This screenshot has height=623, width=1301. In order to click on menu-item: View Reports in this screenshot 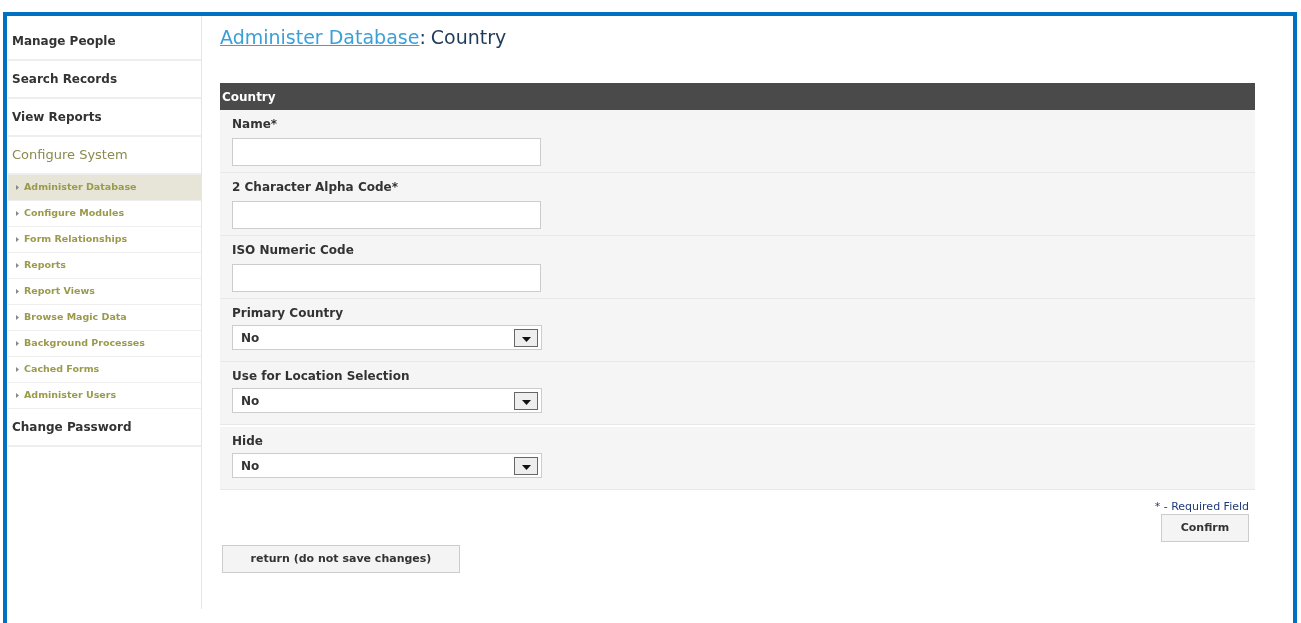, I will do `click(104, 118)`.